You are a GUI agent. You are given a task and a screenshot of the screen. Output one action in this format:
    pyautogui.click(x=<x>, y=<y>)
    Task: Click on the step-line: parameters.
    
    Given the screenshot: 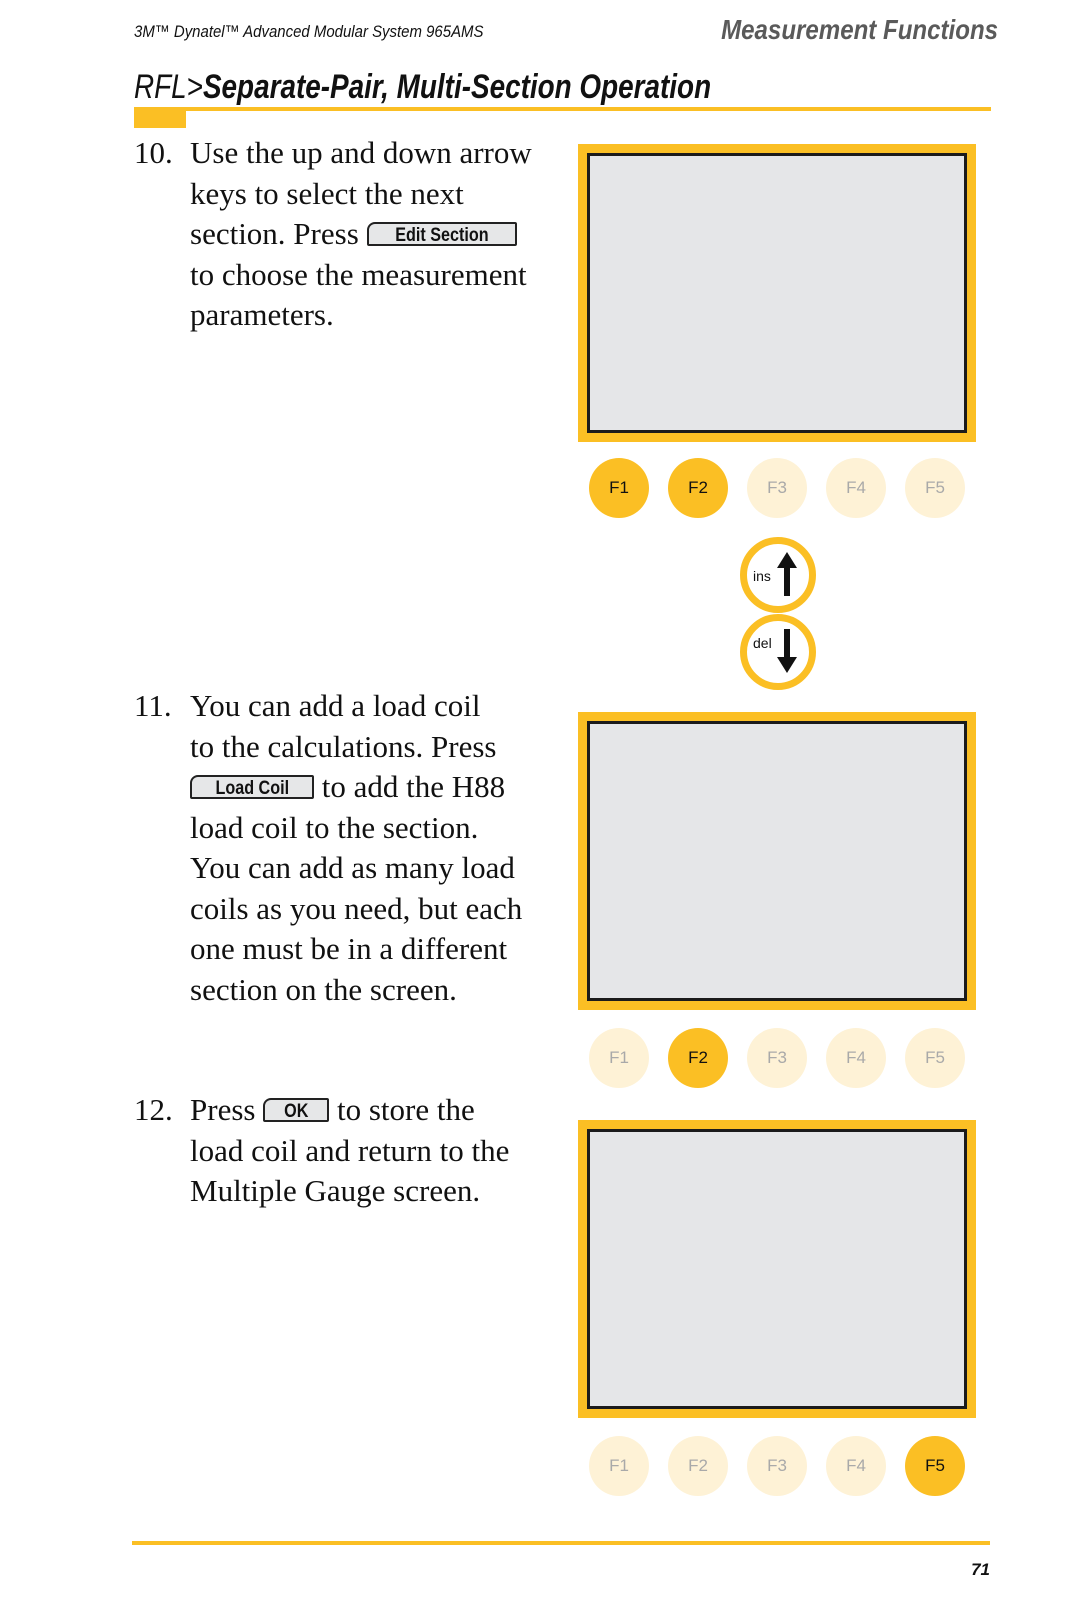 What is the action you would take?
    pyautogui.click(x=262, y=314)
    